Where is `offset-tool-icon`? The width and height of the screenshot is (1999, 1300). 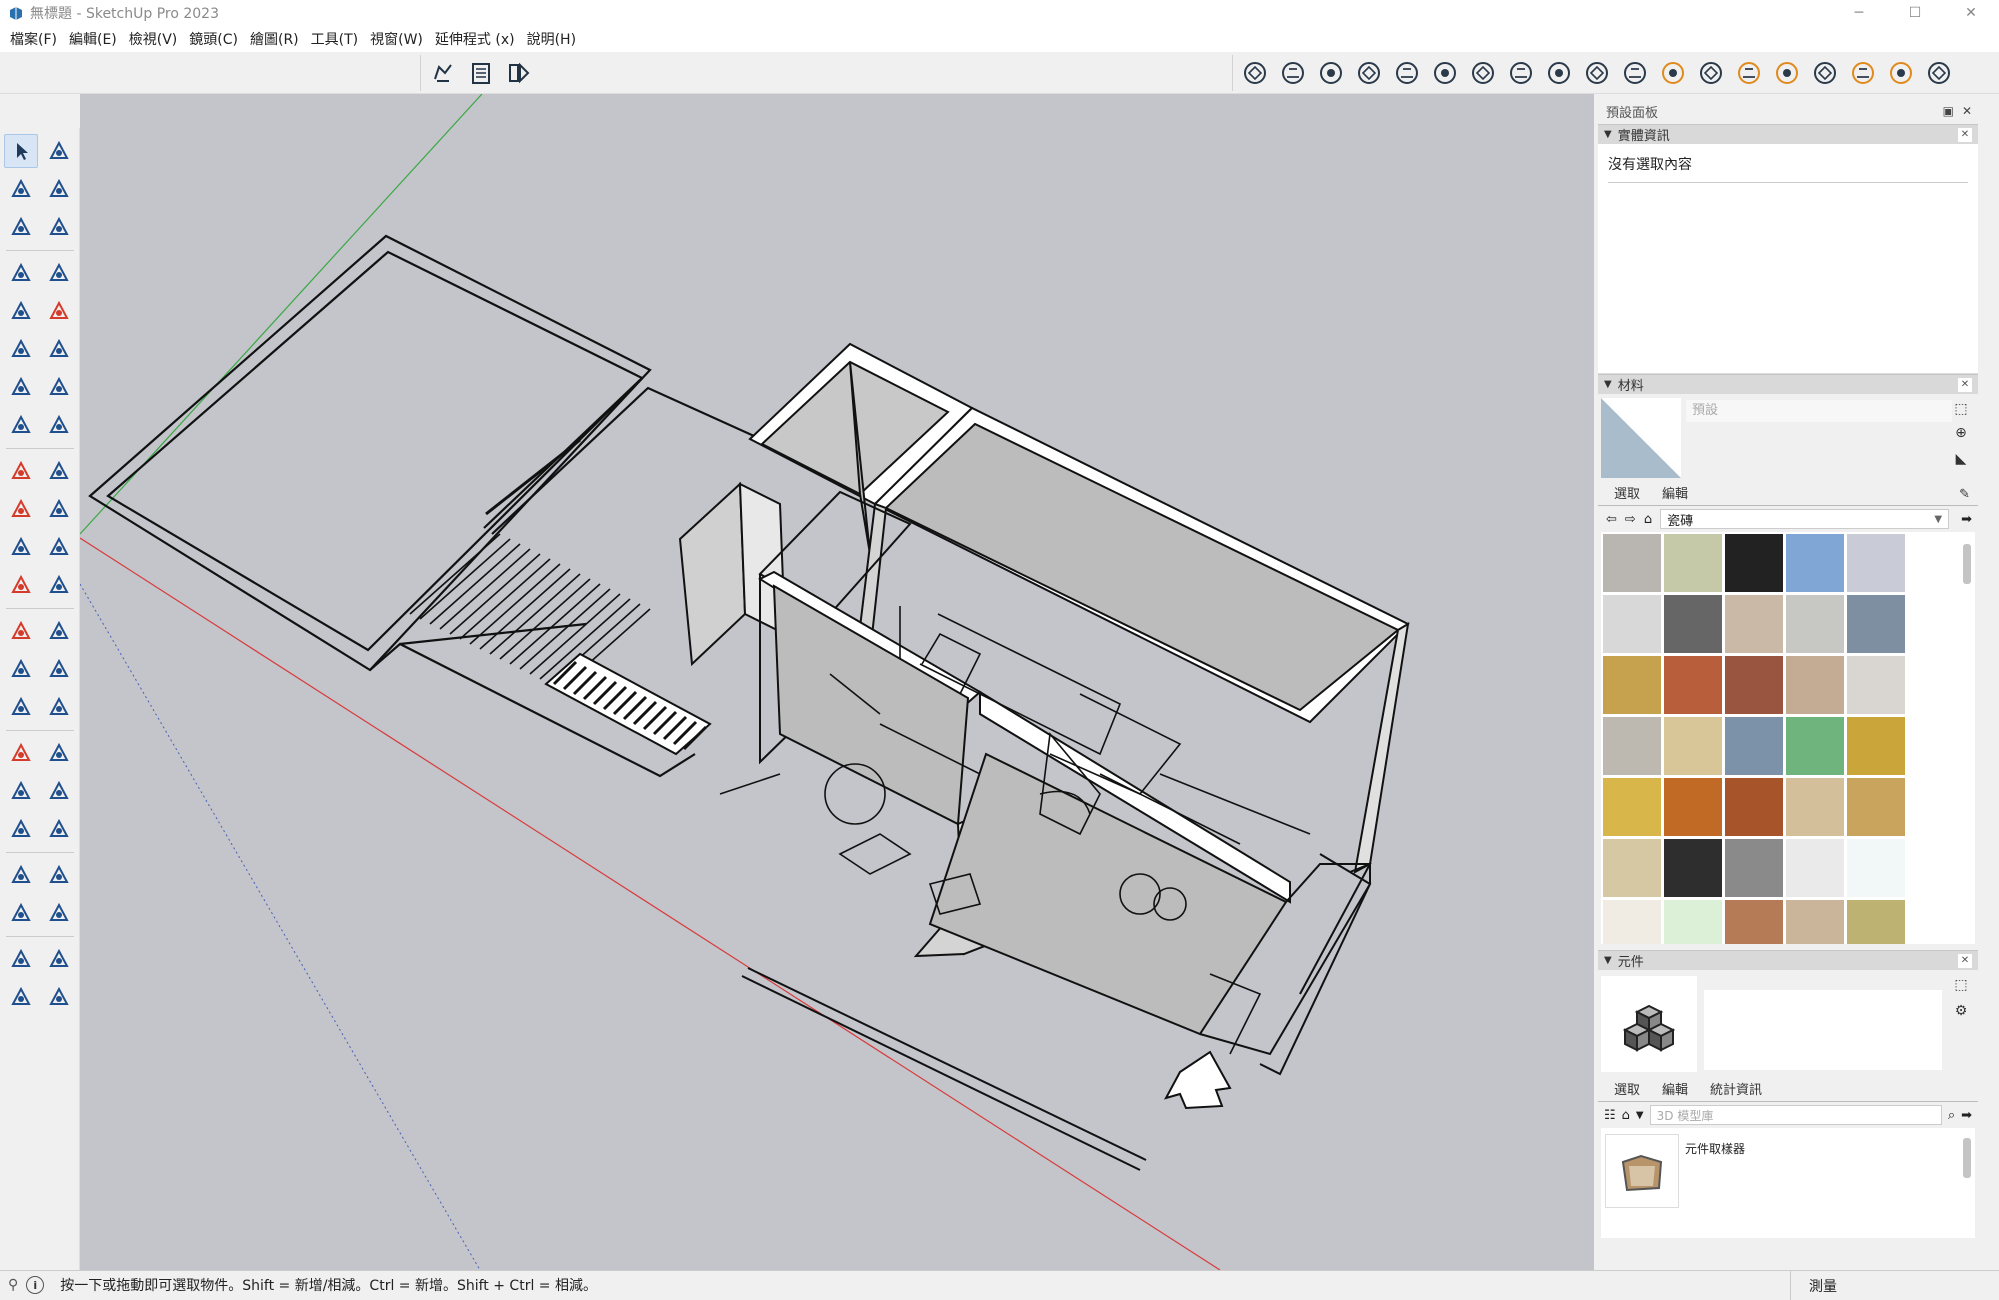
offset-tool-icon is located at coordinates (59, 547).